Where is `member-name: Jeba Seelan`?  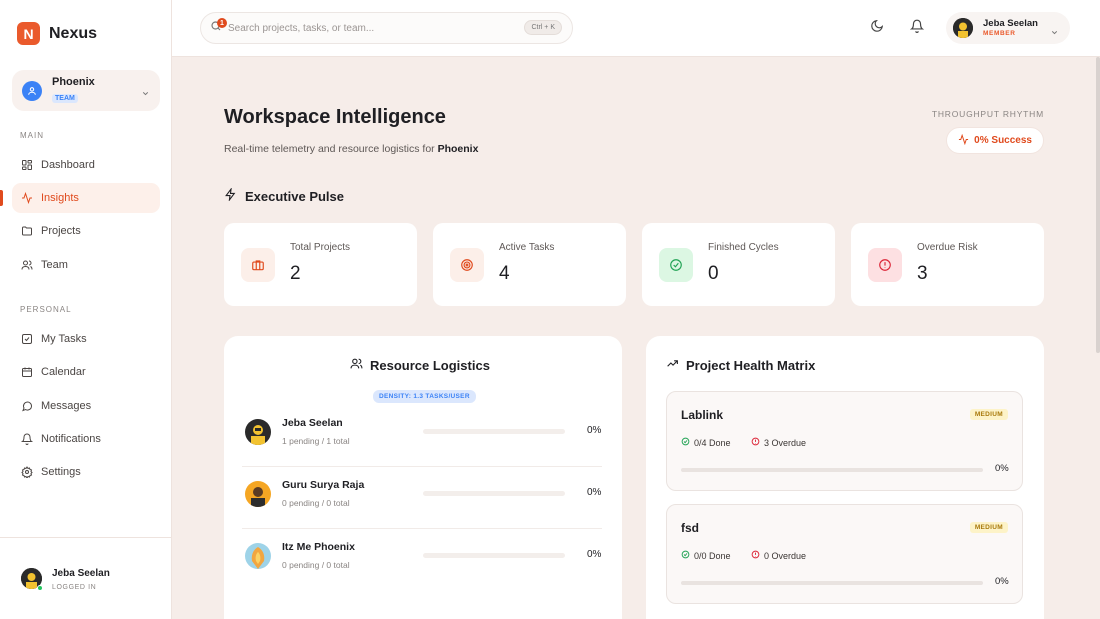 member-name: Jeba Seelan is located at coordinates (312, 423).